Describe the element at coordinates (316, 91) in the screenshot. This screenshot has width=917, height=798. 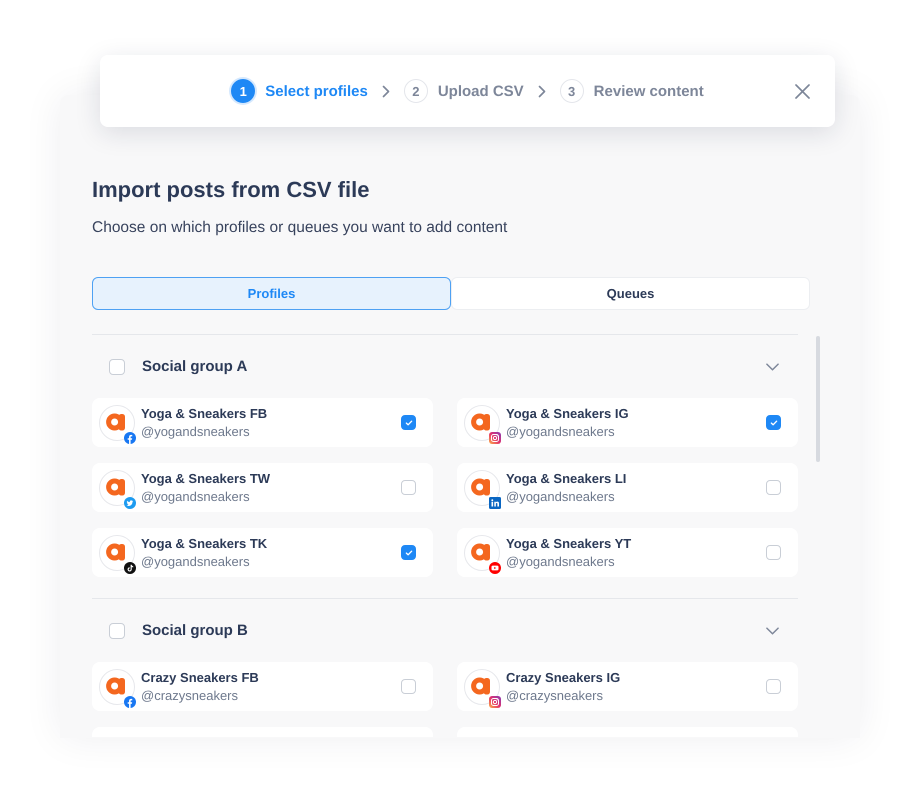
I see `step-label: Select profiles` at that location.